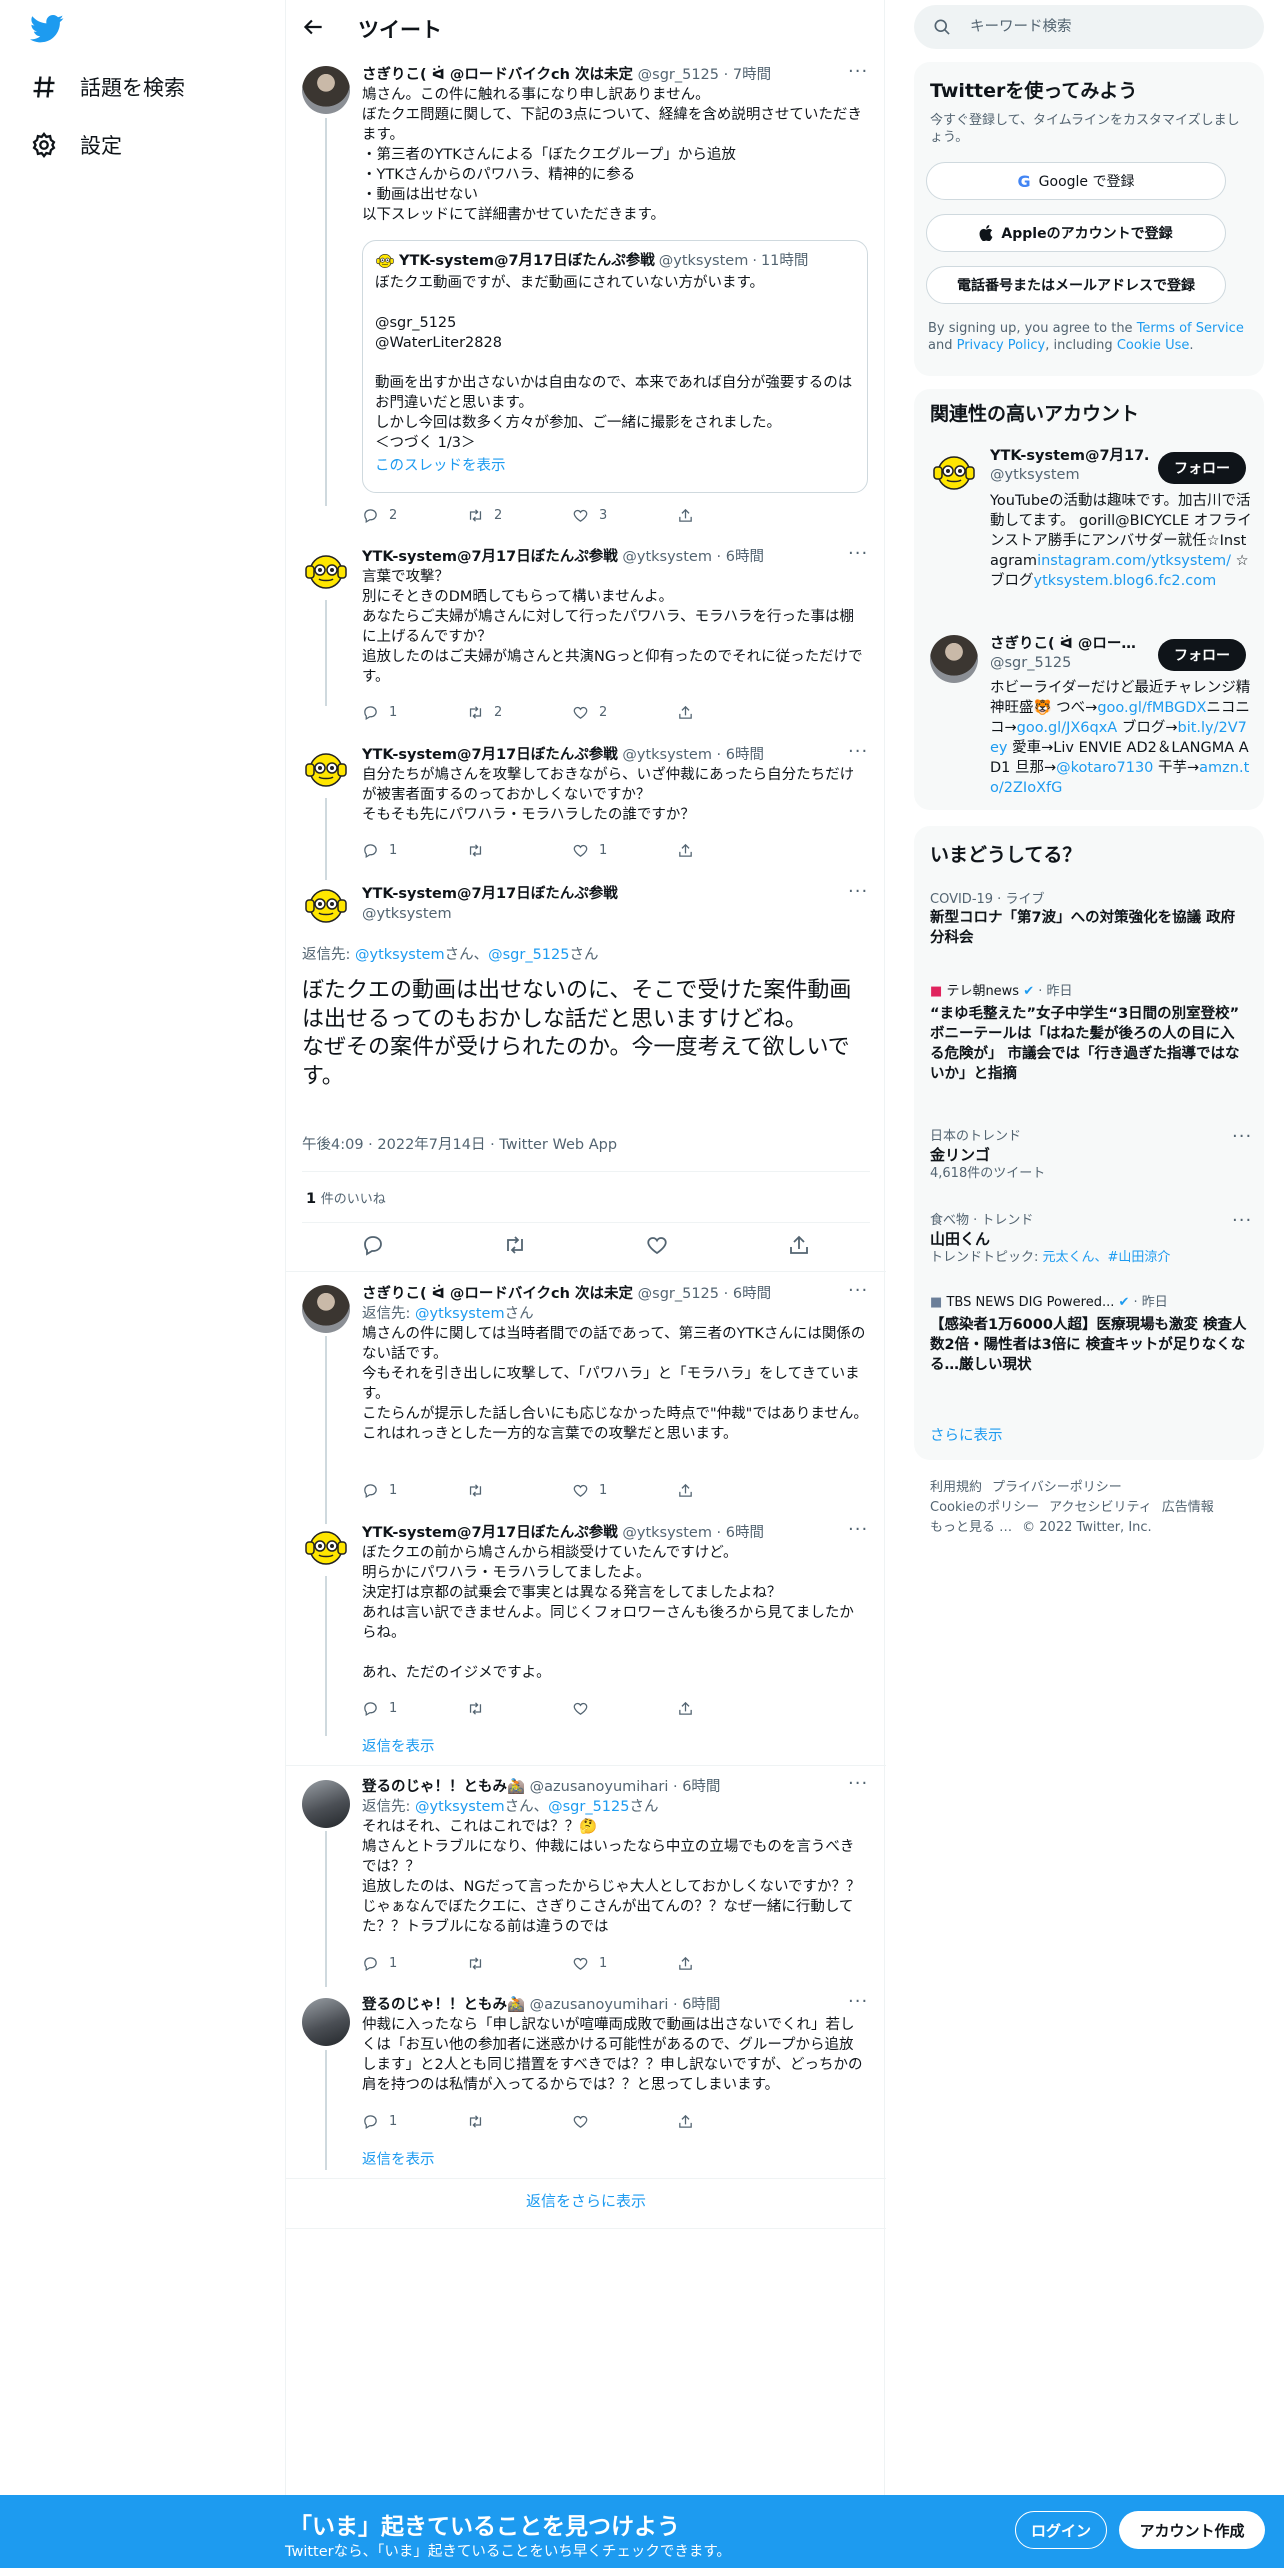  Describe the element at coordinates (588, 1807) in the screenshot. I see `mention-link: @sgr_5125` at that location.